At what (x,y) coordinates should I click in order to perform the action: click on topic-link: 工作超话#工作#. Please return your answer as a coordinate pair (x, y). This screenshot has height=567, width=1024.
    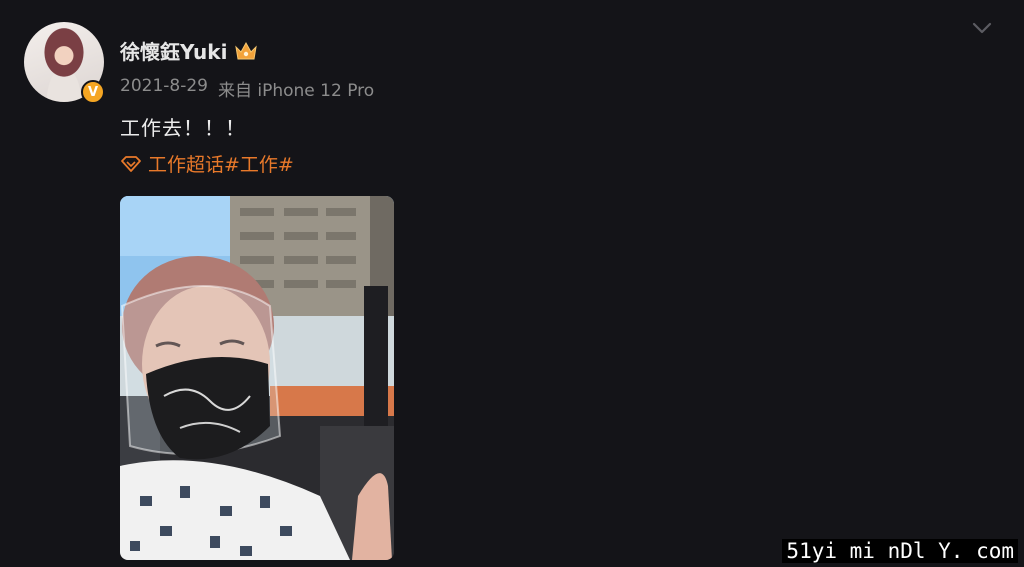
    Looking at the image, I should click on (207, 163).